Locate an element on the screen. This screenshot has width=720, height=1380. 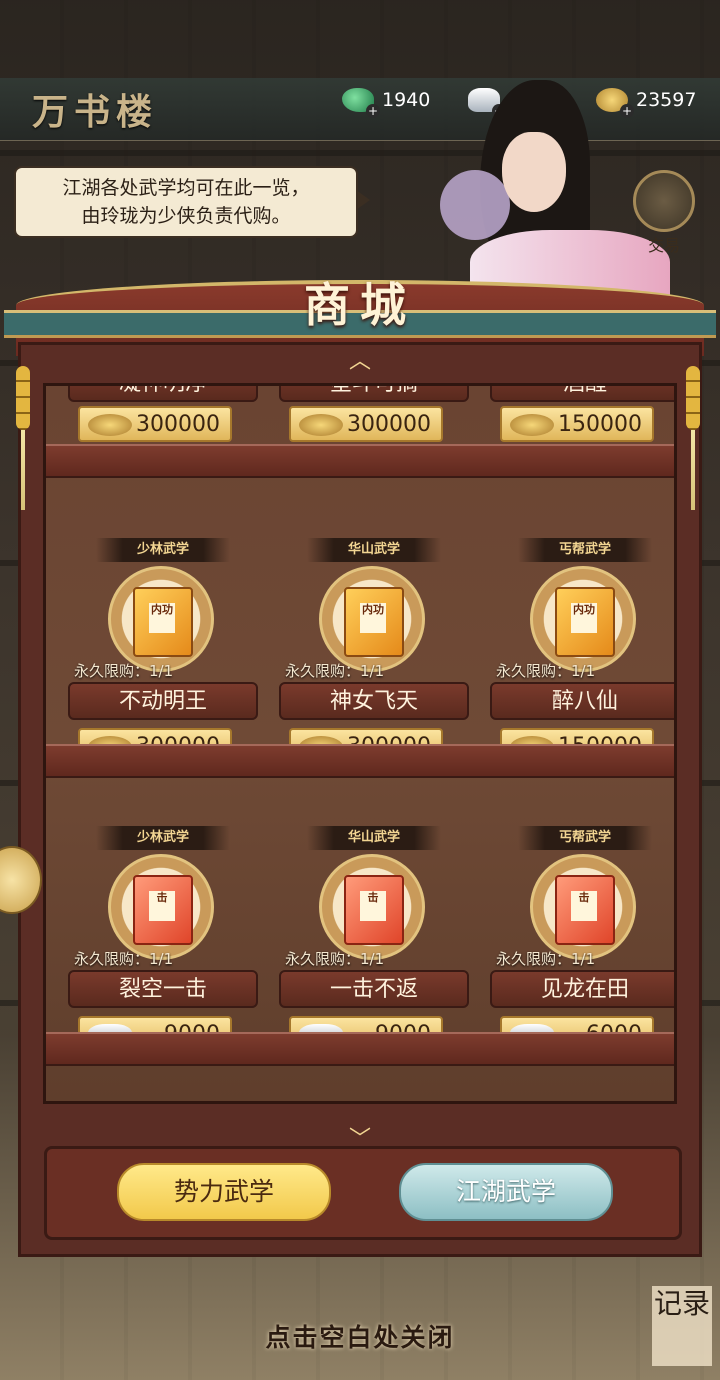
item-name: 酒醒 is located at coordinates (582, 394).